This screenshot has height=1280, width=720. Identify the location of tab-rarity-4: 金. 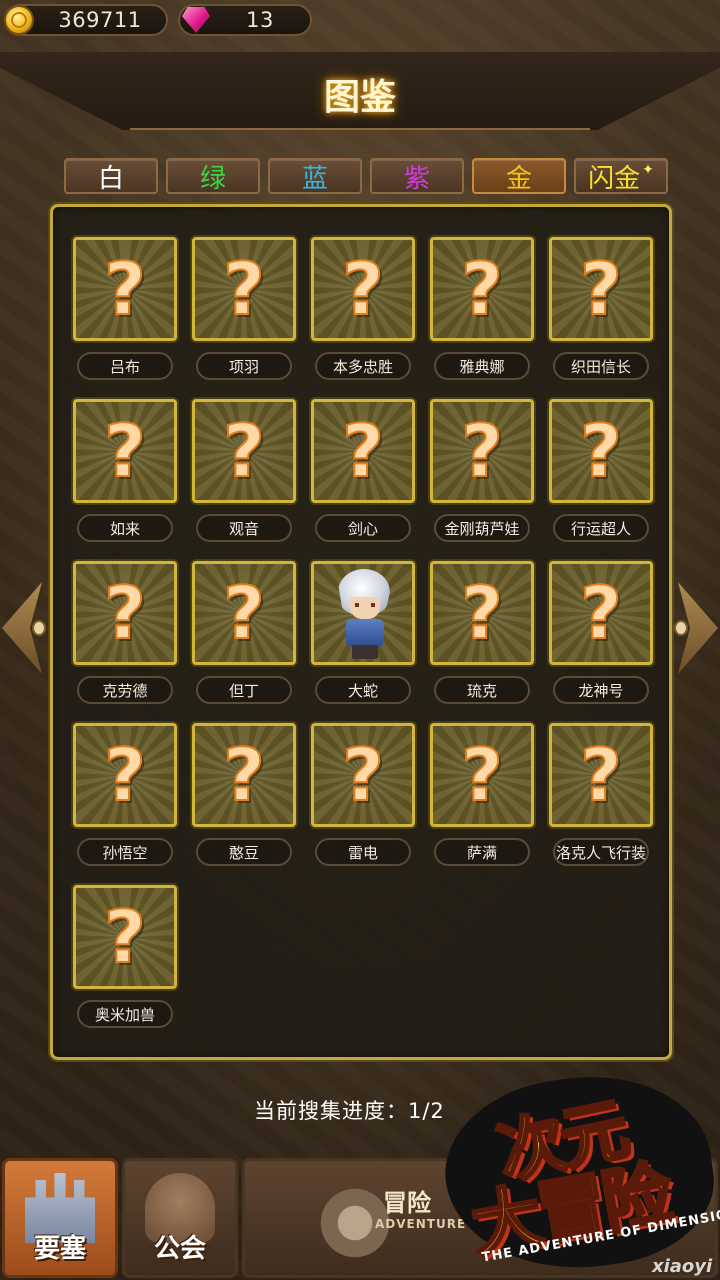
(519, 176).